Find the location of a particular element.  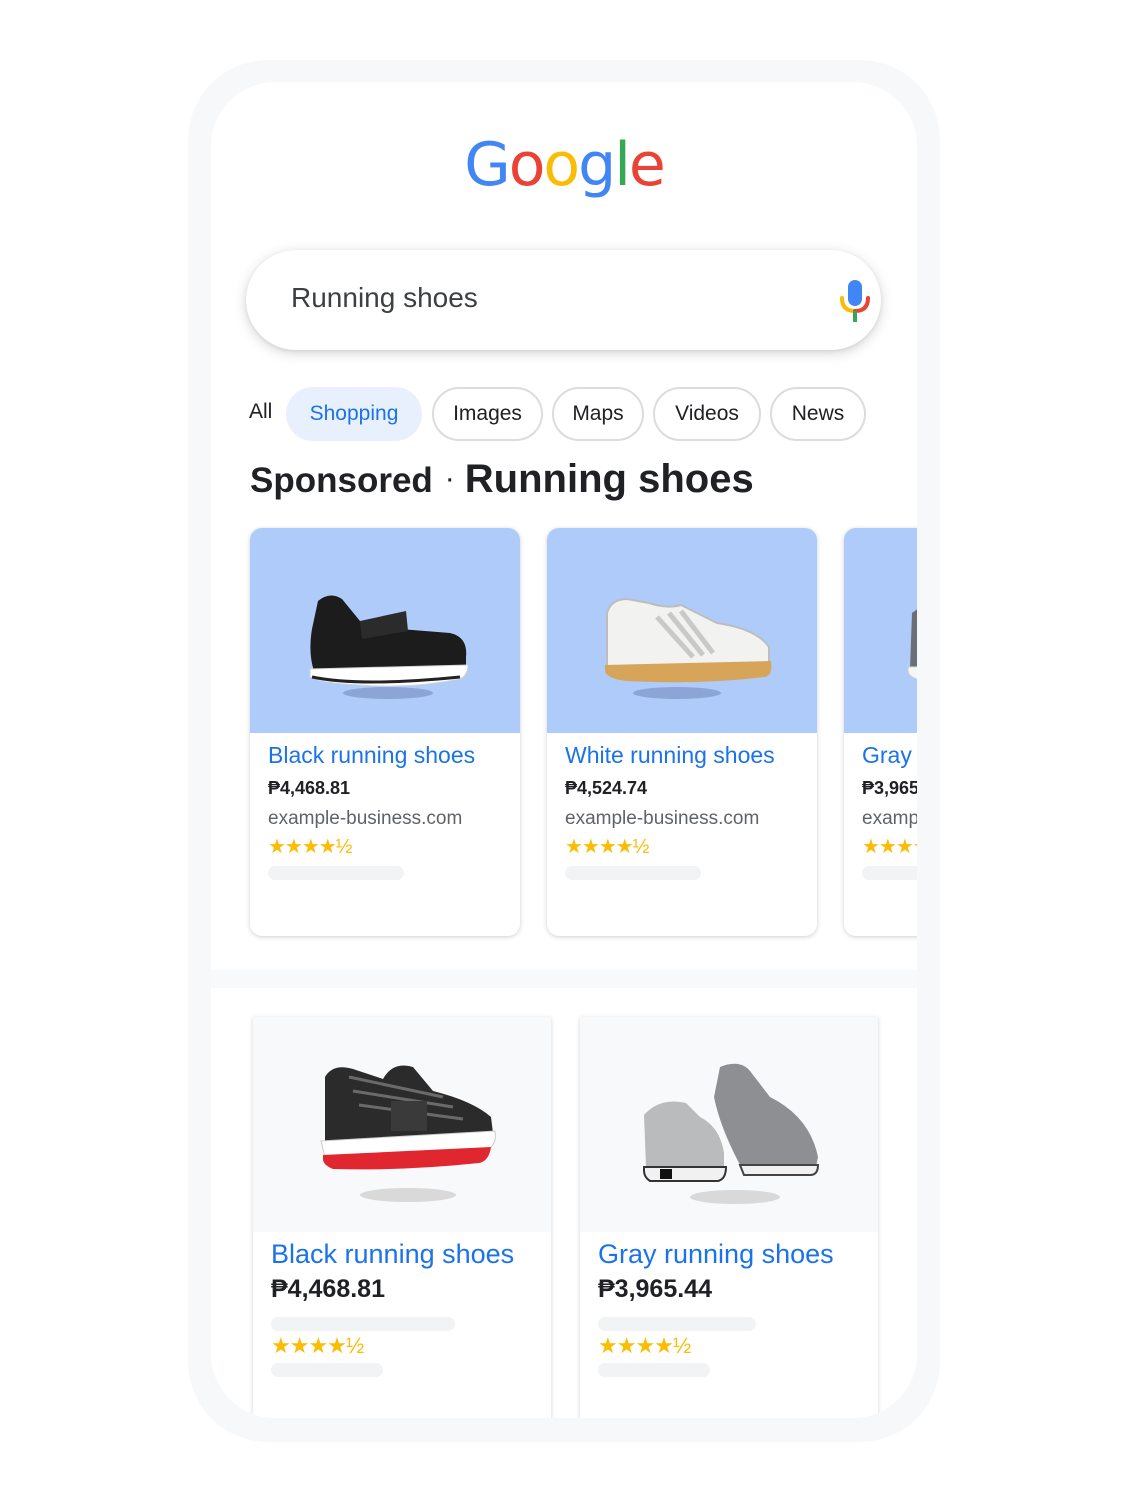

search-input: Running shoes is located at coordinates (384, 298).